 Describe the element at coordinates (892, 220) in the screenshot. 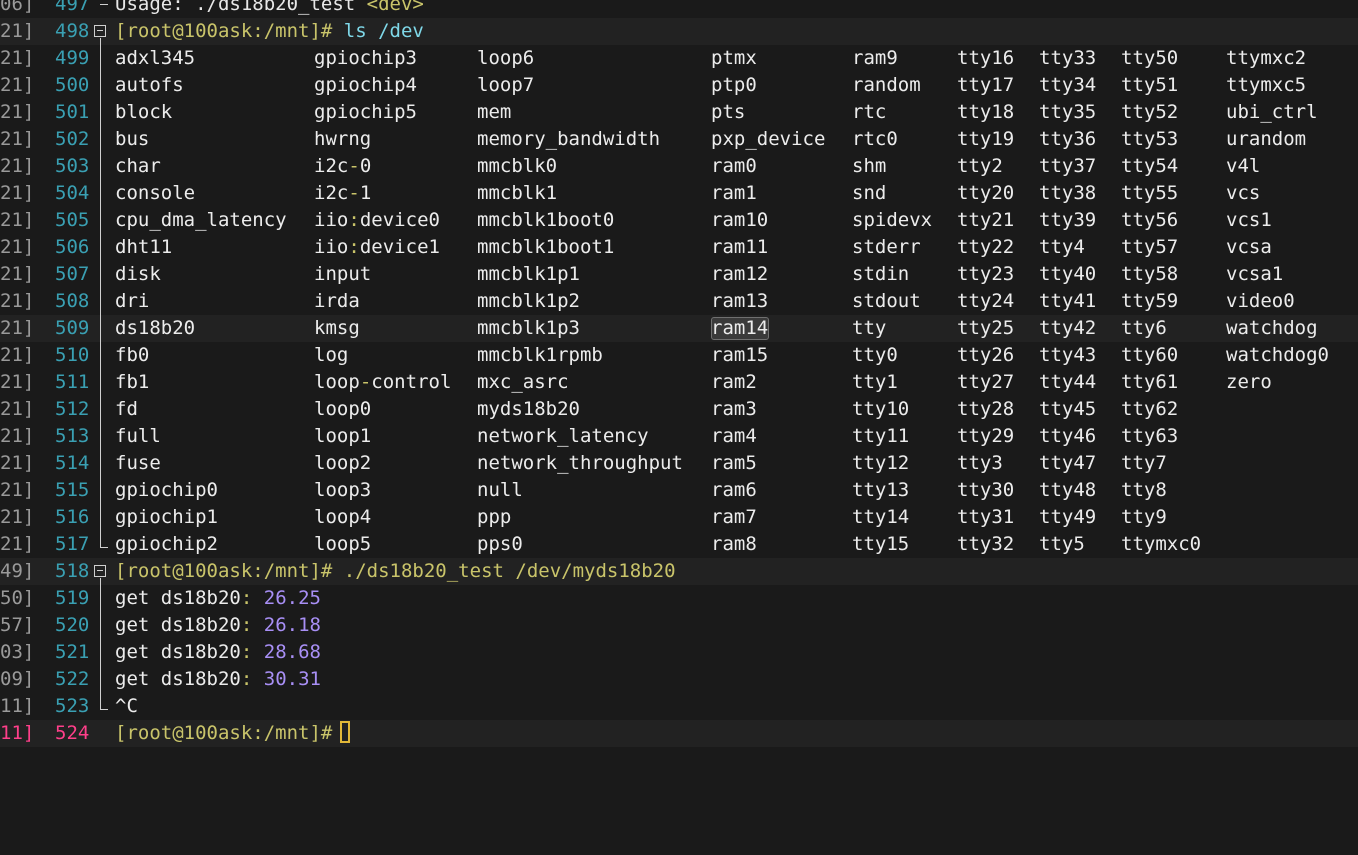

I see `device-entry: spidevx` at that location.